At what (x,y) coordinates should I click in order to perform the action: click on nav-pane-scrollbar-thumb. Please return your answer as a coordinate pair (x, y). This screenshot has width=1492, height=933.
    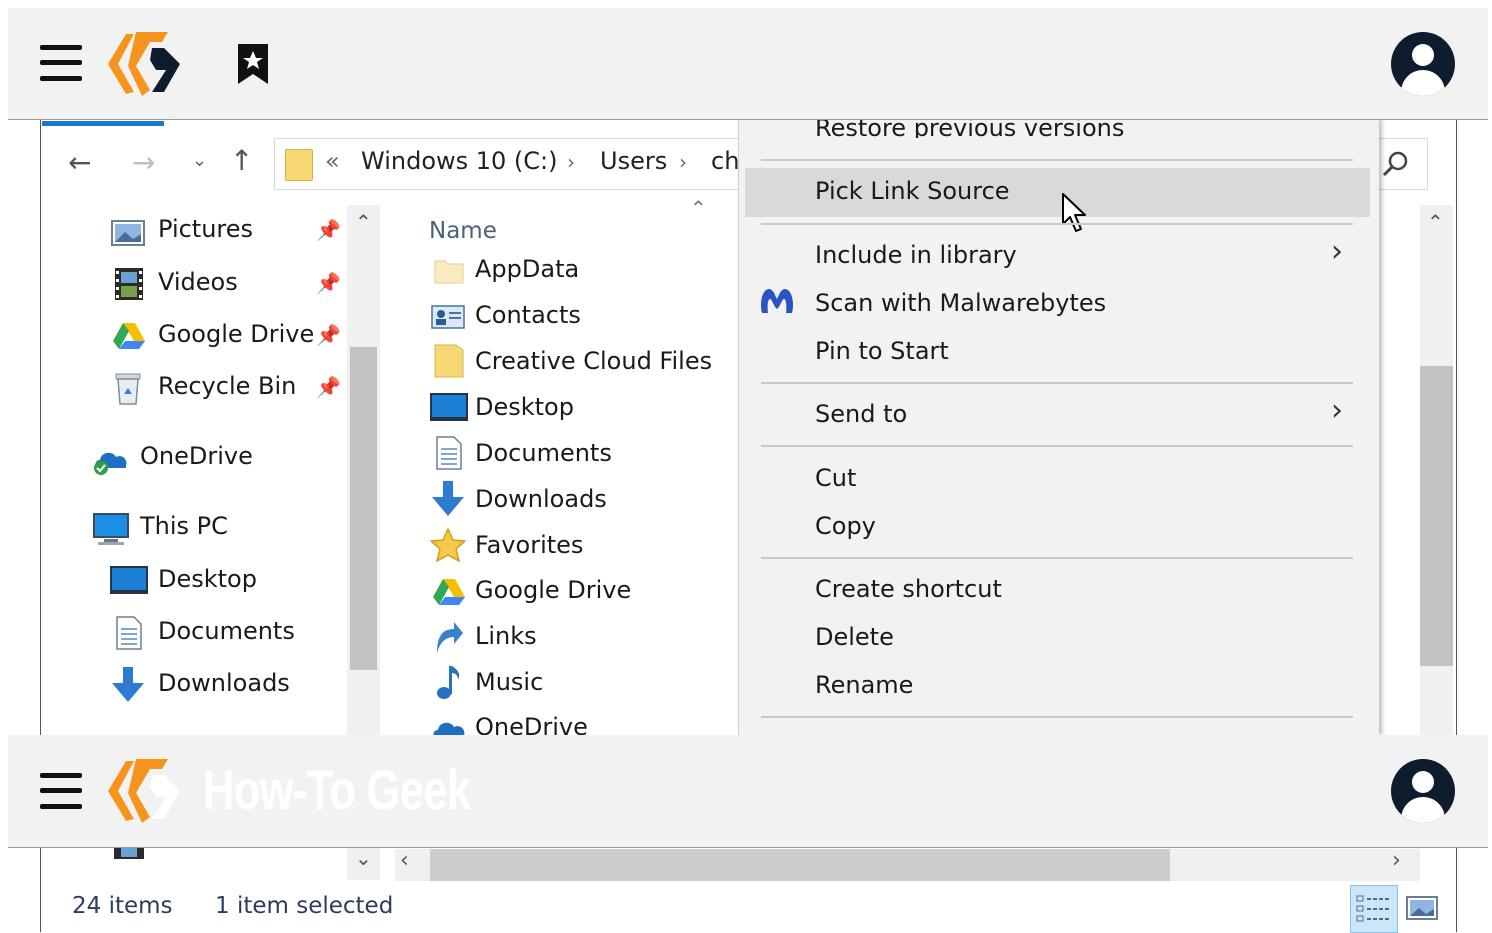
    Looking at the image, I should click on (363, 508).